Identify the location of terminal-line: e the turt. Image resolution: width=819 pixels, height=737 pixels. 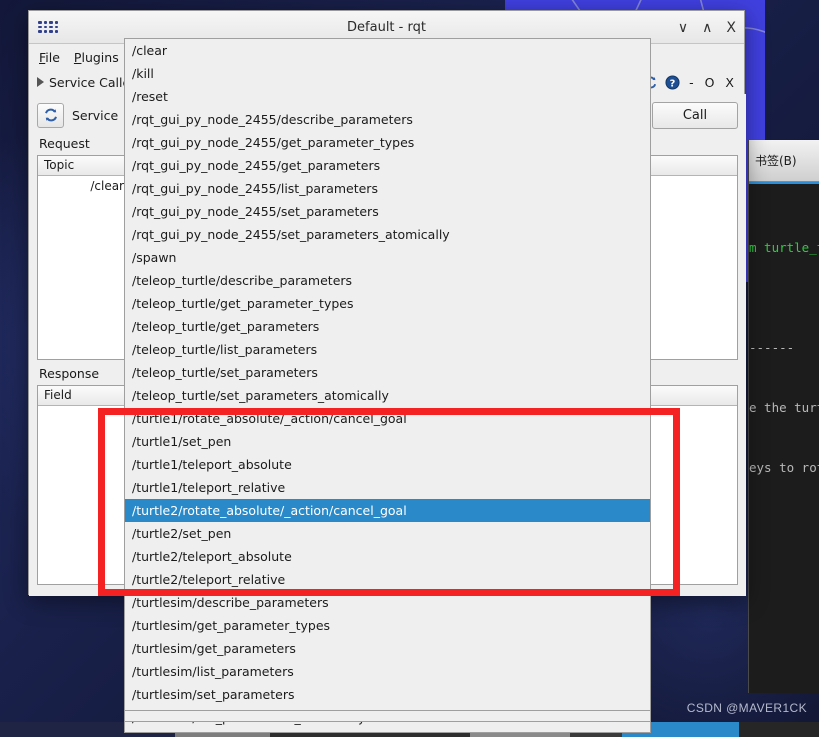
(784, 407).